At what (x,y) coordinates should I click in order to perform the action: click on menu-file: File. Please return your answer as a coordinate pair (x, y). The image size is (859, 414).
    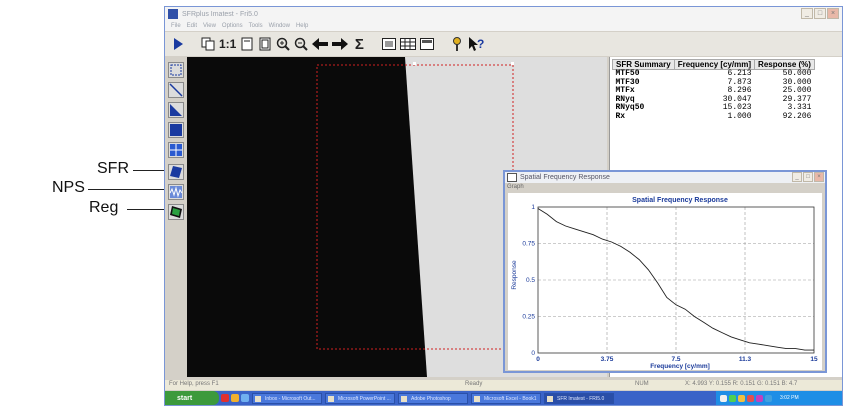
    Looking at the image, I should click on (176, 26).